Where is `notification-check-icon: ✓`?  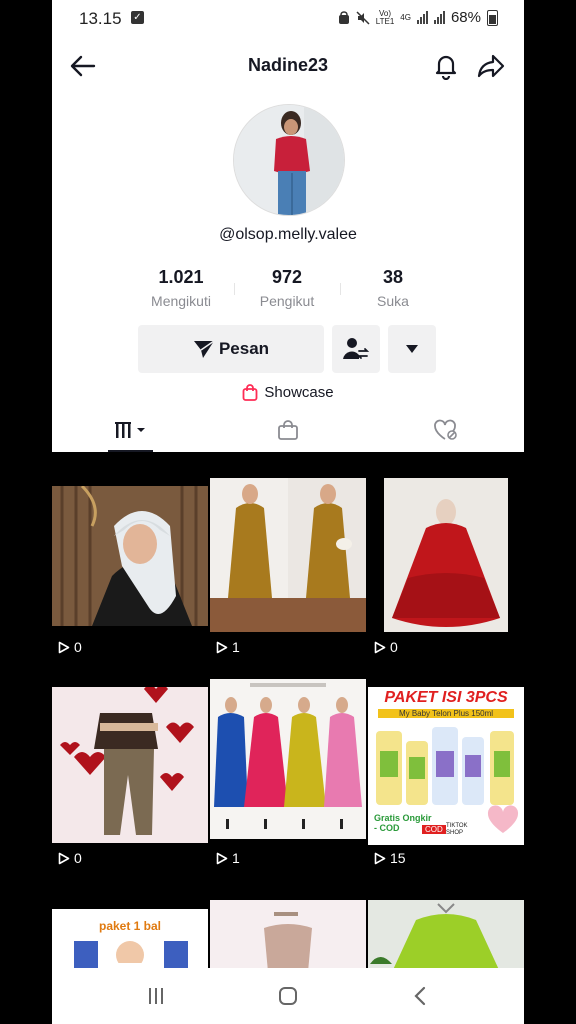
notification-check-icon: ✓ is located at coordinates (137, 17).